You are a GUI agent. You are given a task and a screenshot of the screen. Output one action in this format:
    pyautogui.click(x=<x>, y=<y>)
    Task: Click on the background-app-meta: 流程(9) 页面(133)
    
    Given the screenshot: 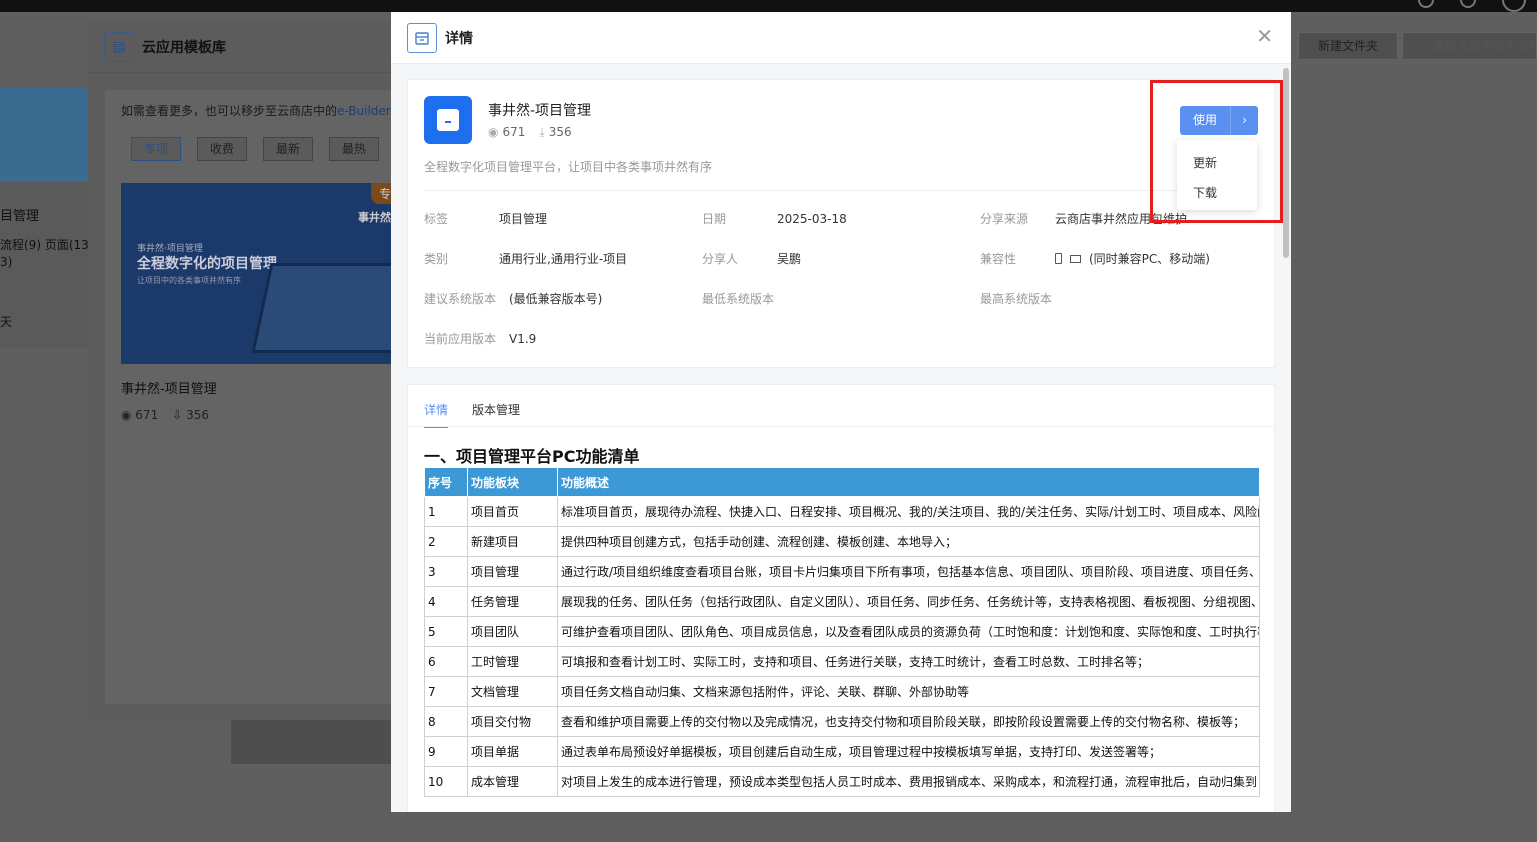 What is the action you would take?
    pyautogui.click(x=51, y=245)
    